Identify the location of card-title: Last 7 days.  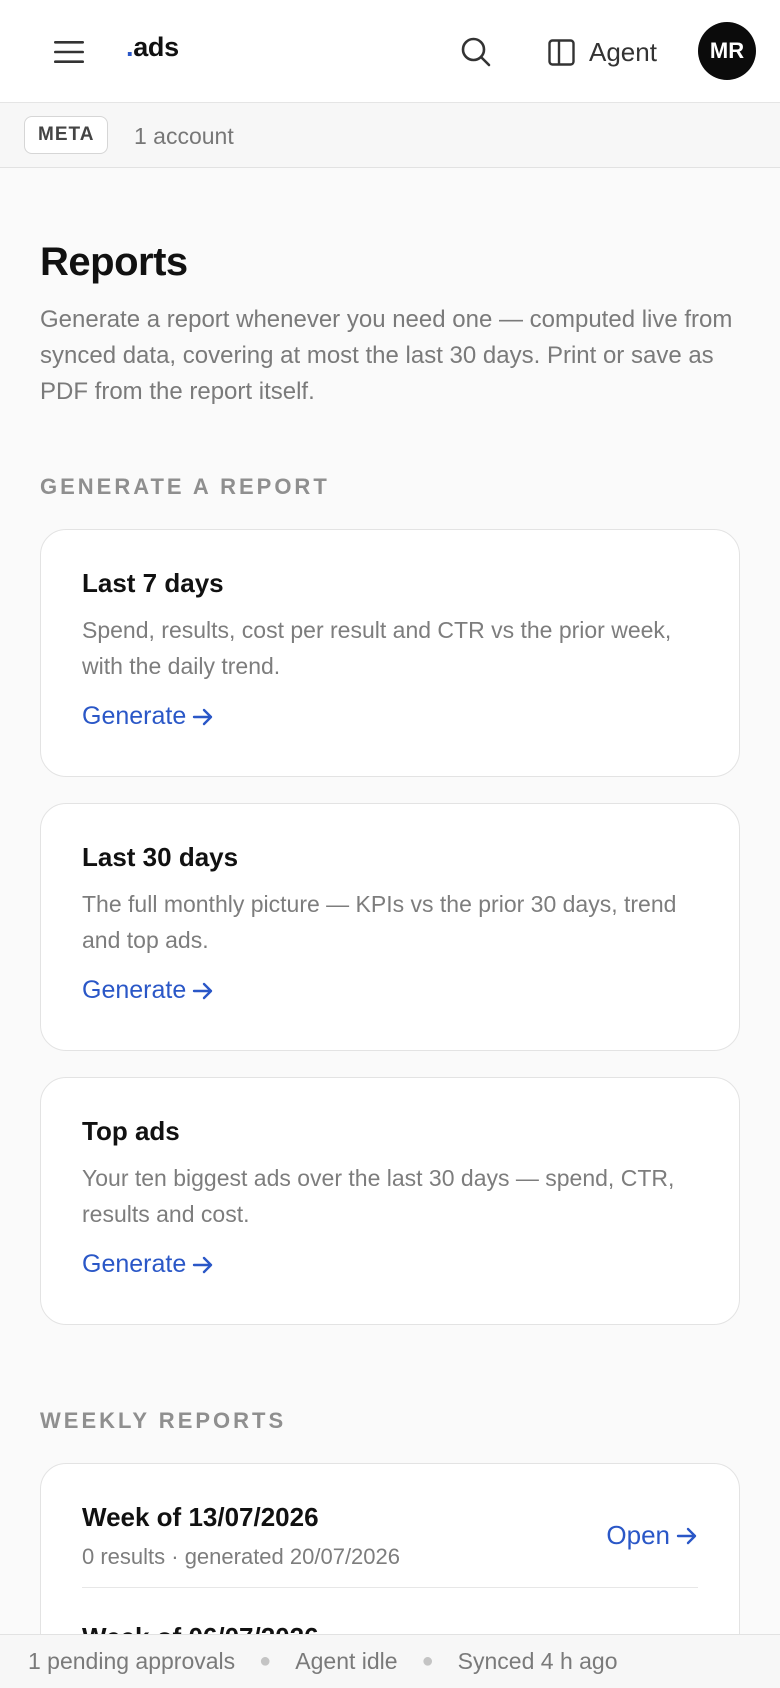
(153, 583).